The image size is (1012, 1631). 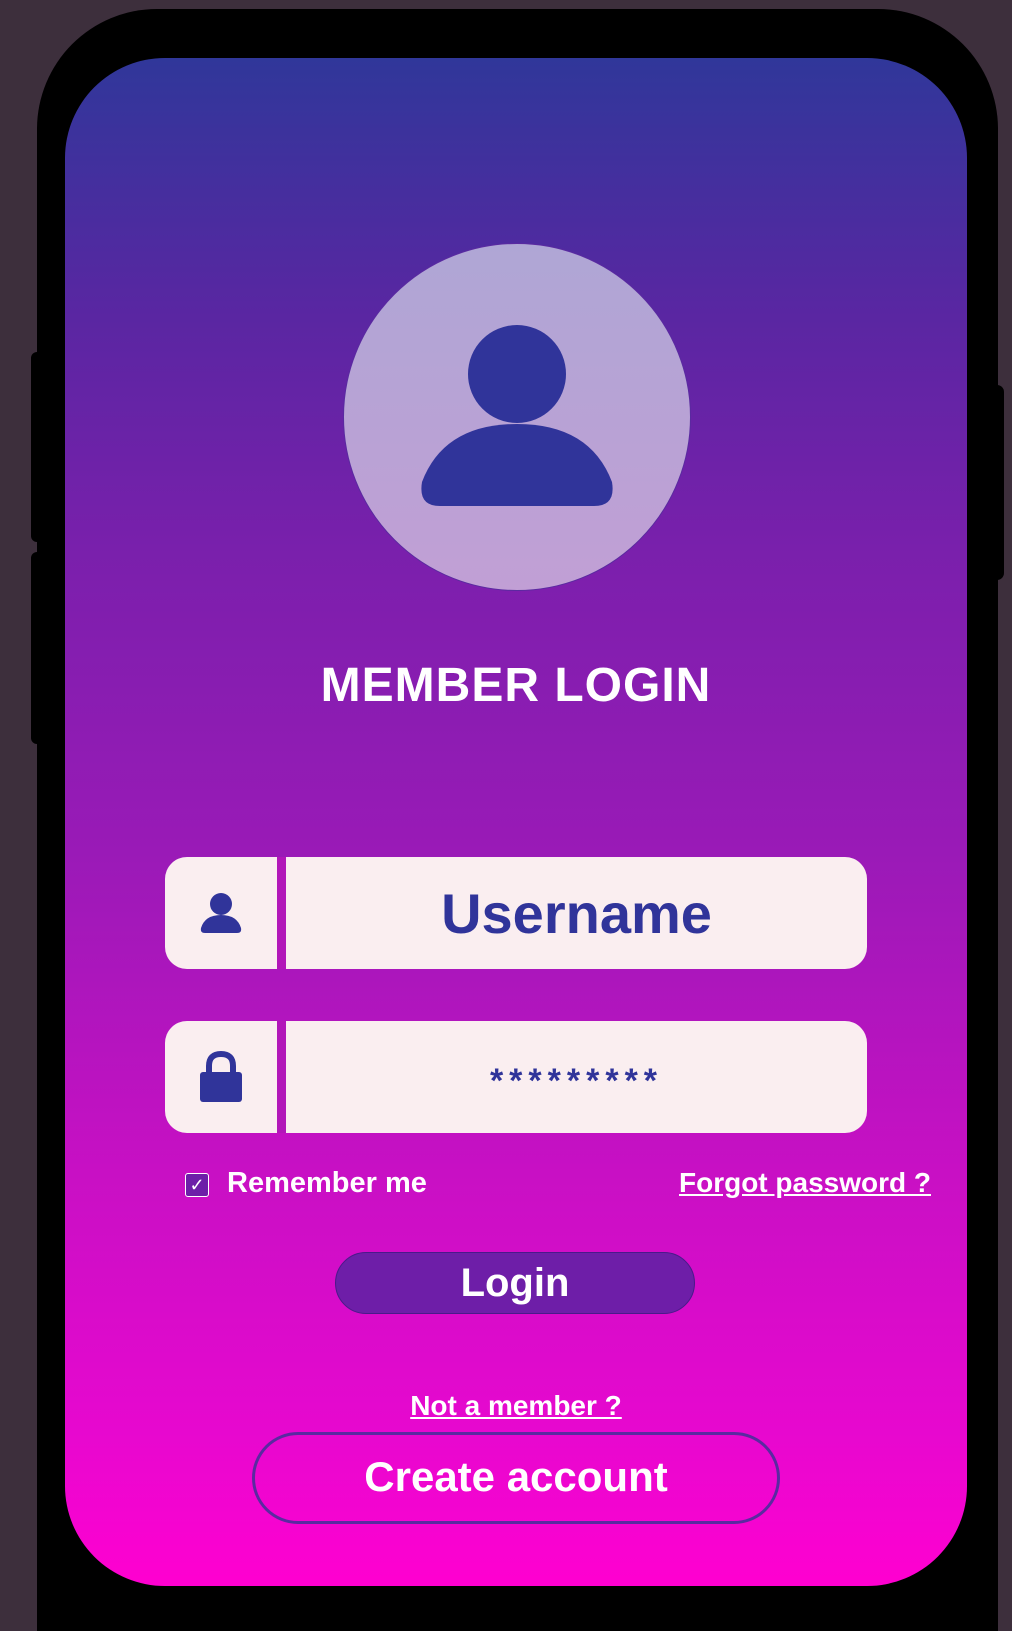 What do you see at coordinates (197, 1185) in the screenshot?
I see `remember-me-checkbox: ✓` at bounding box center [197, 1185].